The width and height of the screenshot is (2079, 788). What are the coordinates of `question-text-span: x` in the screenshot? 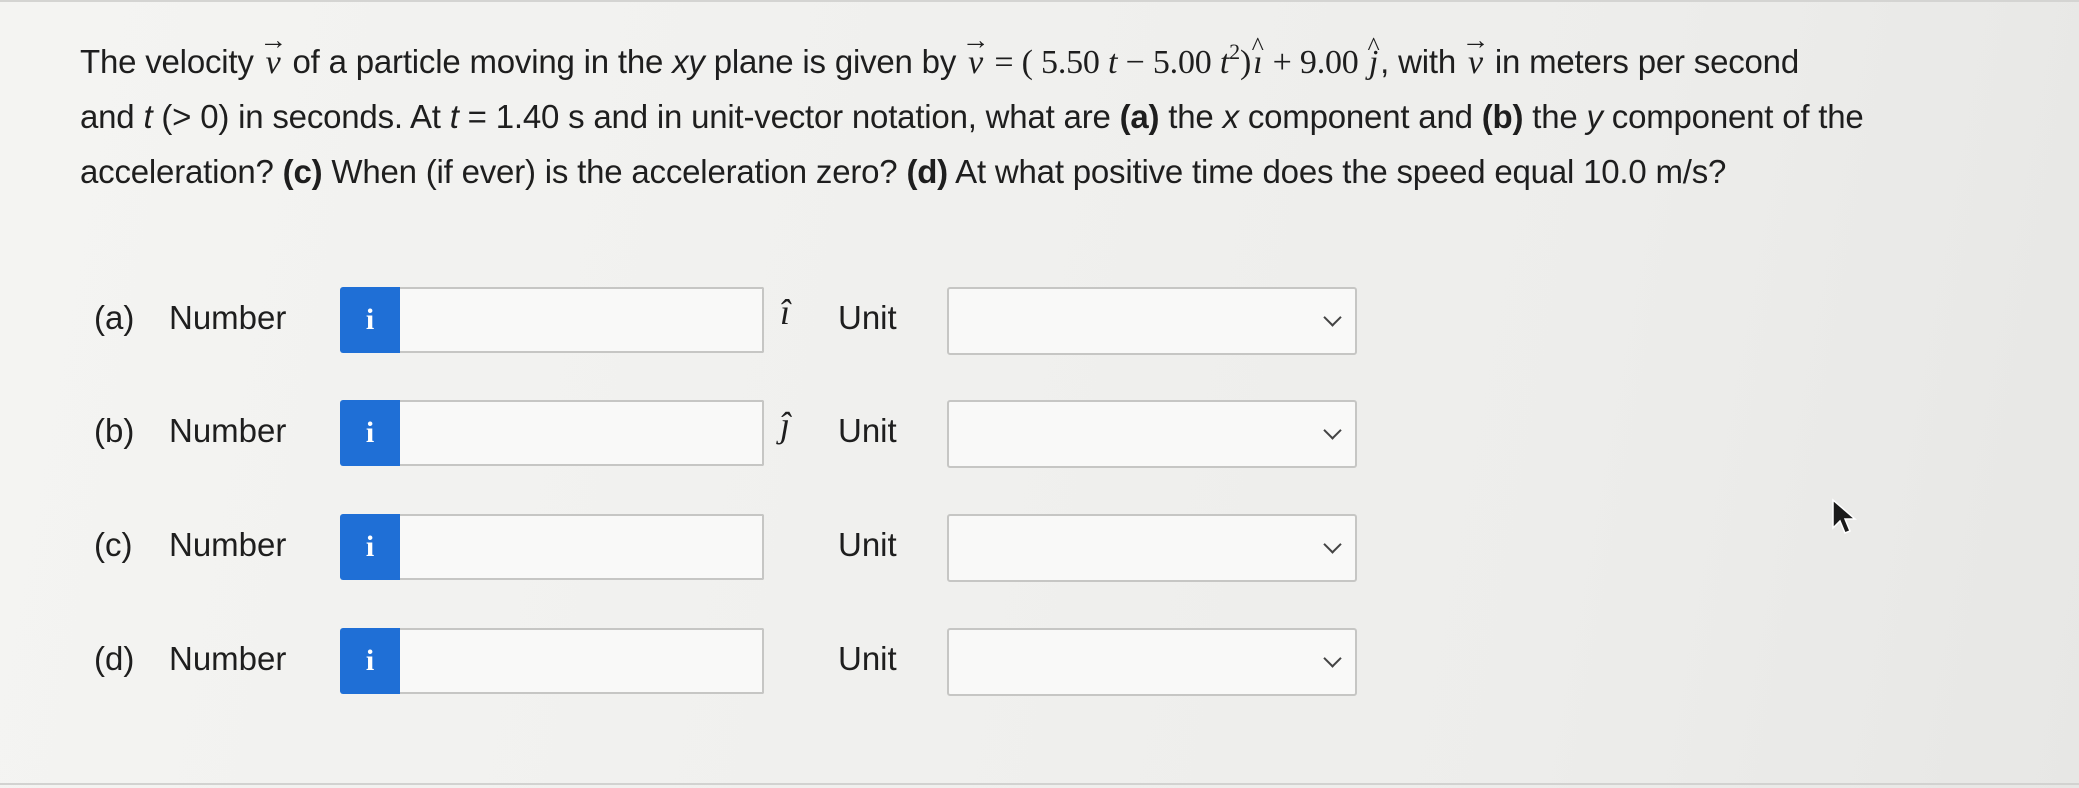 It's located at (1231, 116).